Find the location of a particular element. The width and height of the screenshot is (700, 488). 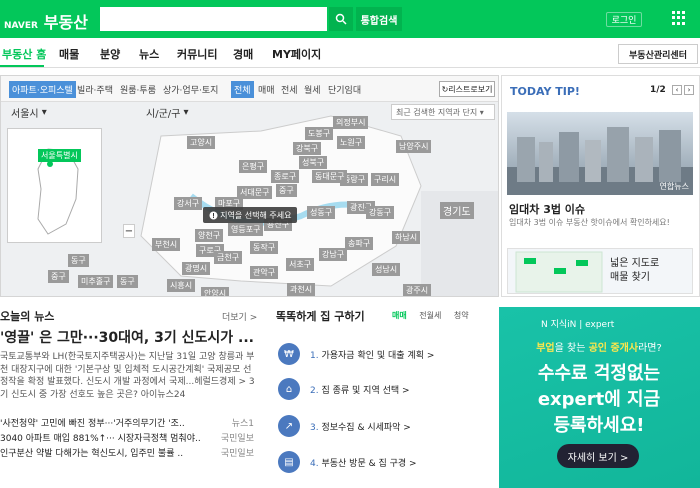

map-label: 은평구 is located at coordinates (253, 166).